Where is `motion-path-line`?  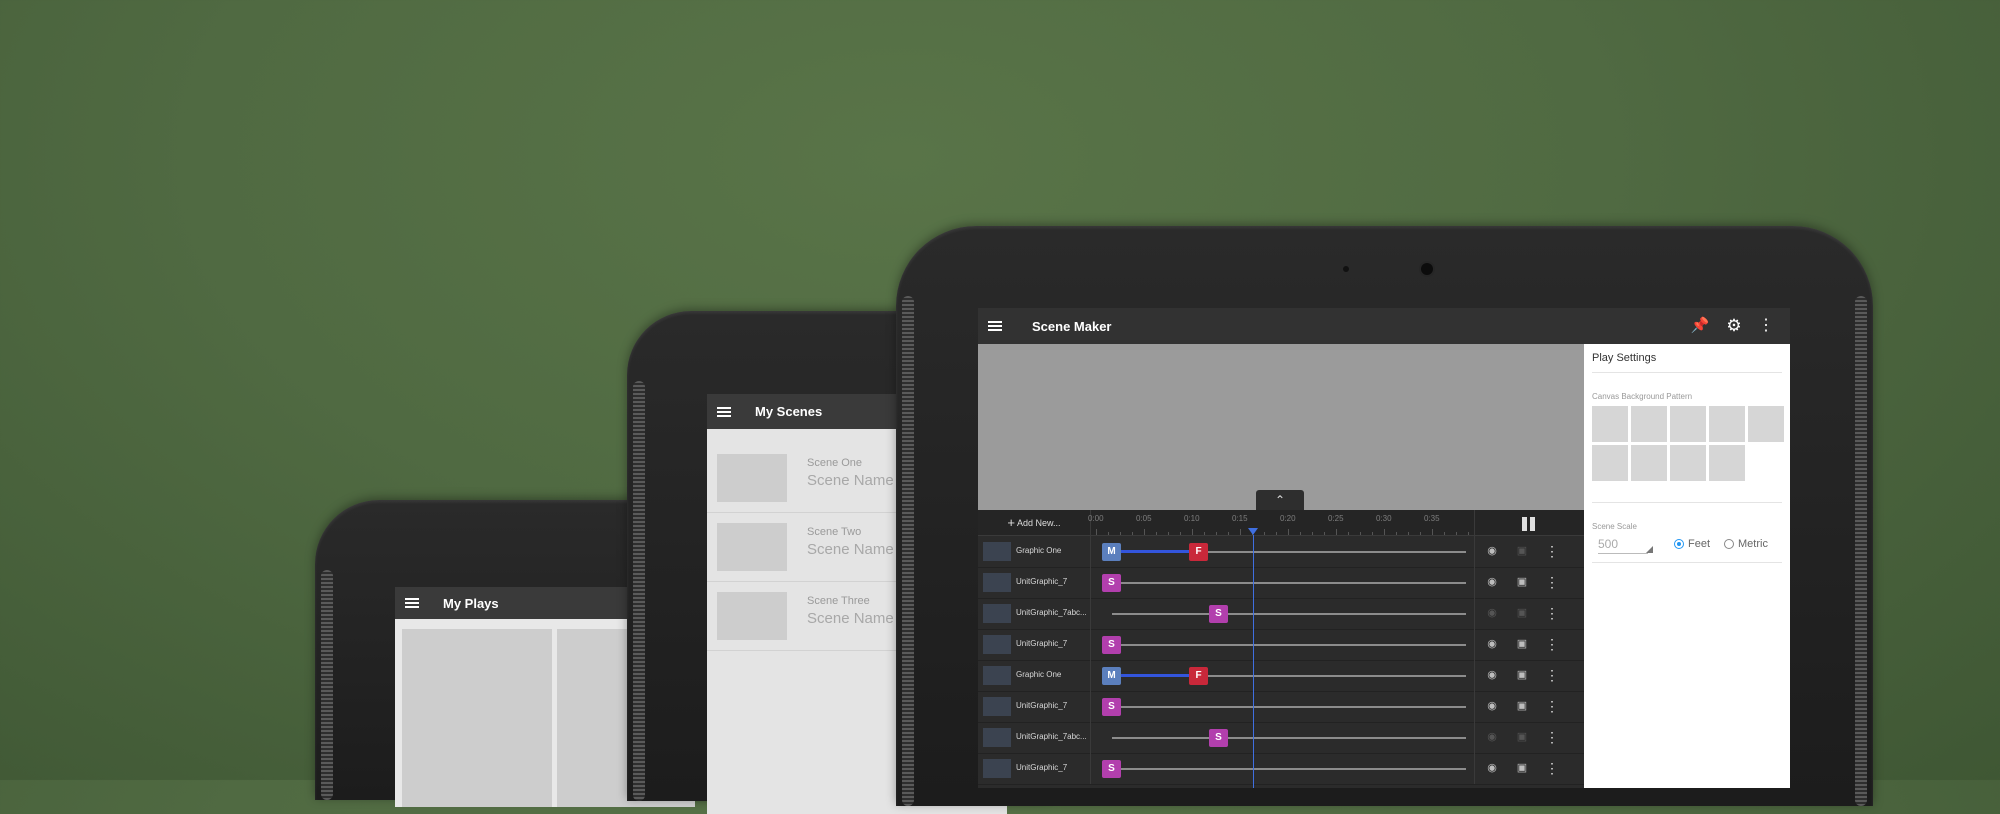
motion-path-line is located at coordinates (1155, 675).